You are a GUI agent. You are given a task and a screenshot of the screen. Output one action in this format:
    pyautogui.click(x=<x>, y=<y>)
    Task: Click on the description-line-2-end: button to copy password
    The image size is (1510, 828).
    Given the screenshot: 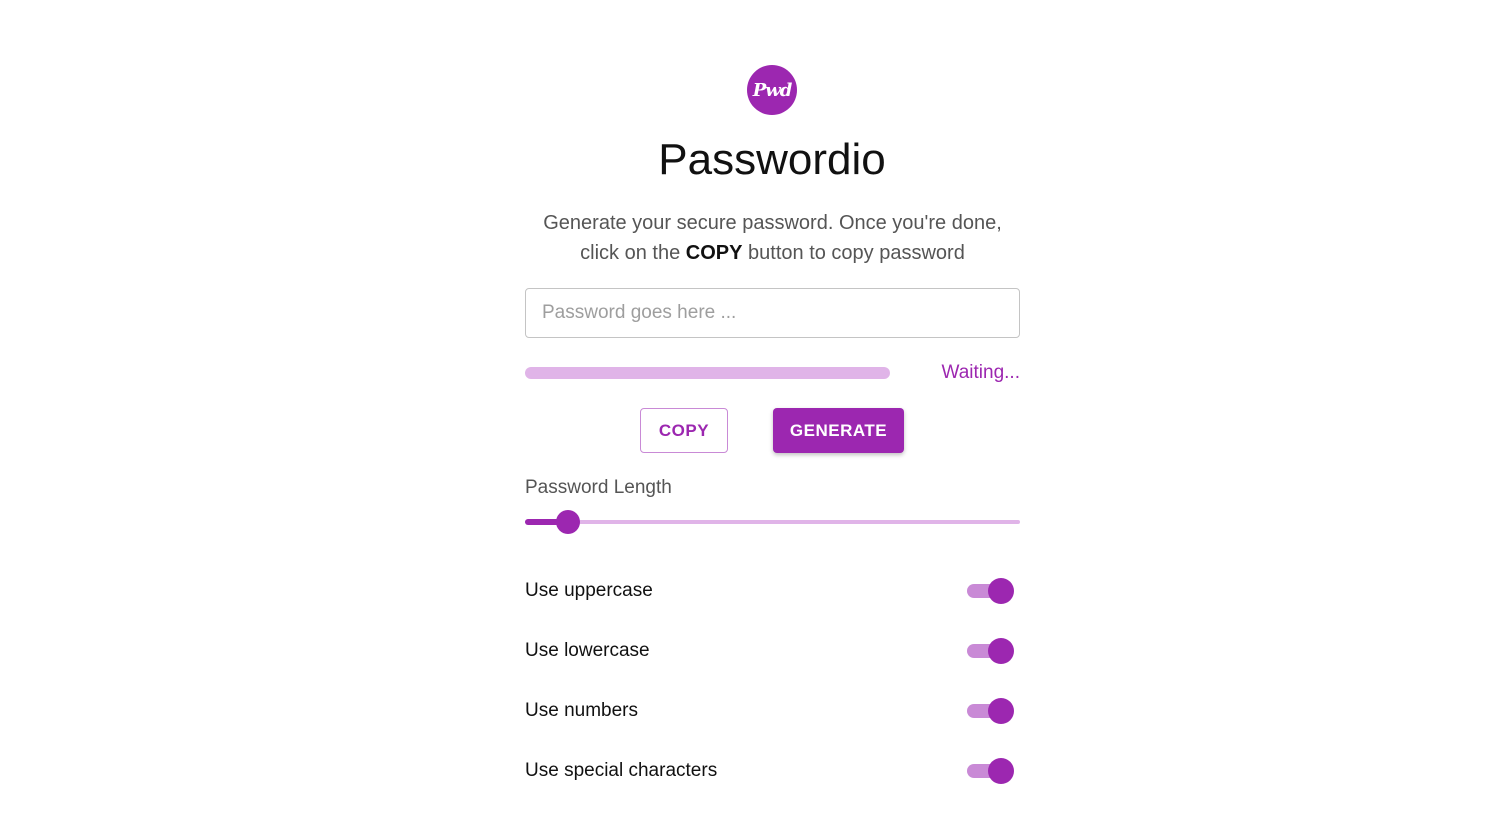 What is the action you would take?
    pyautogui.click(x=853, y=253)
    